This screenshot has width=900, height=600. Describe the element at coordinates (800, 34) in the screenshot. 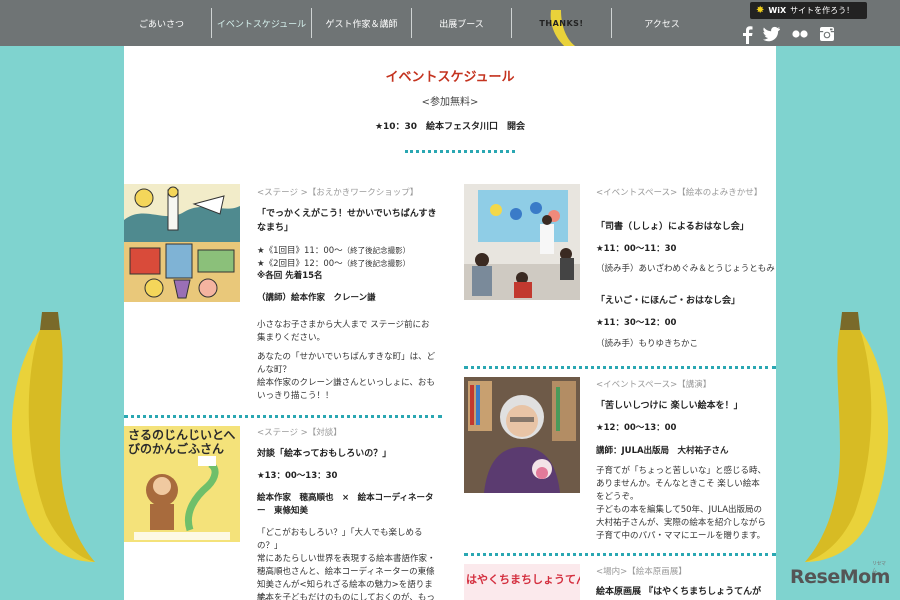

I see `flickr-icon` at that location.